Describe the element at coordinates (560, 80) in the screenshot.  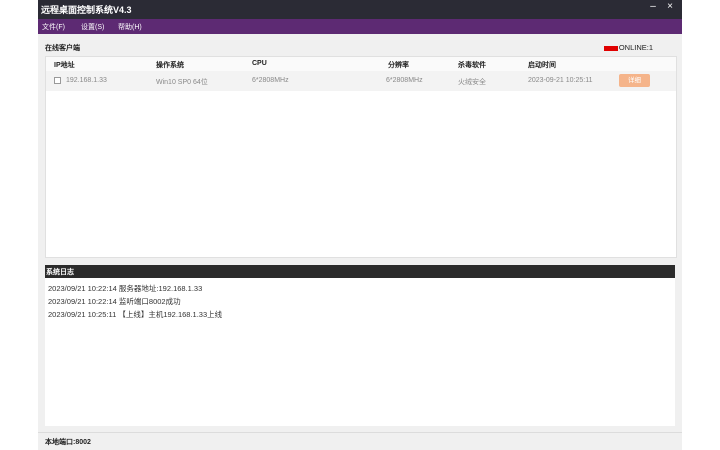
I see `cell-start-time: 2023-09-21 10:25:11` at that location.